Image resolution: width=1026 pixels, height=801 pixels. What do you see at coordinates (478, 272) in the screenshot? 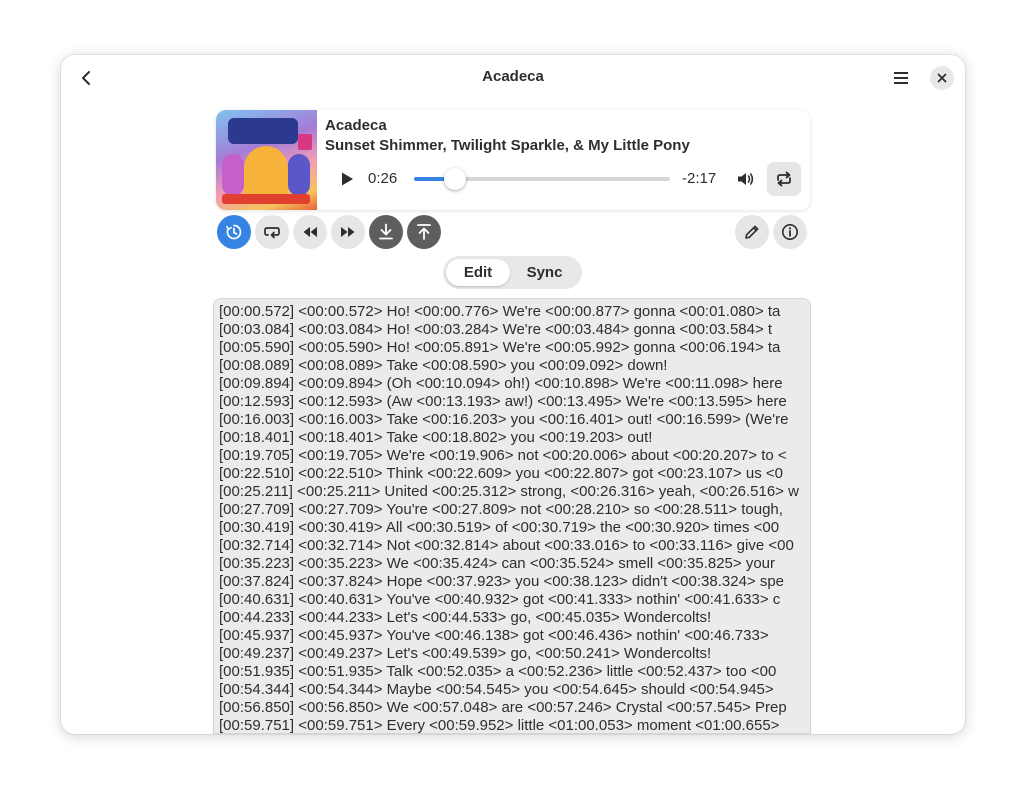
I see `edit-mode-button: Edit` at bounding box center [478, 272].